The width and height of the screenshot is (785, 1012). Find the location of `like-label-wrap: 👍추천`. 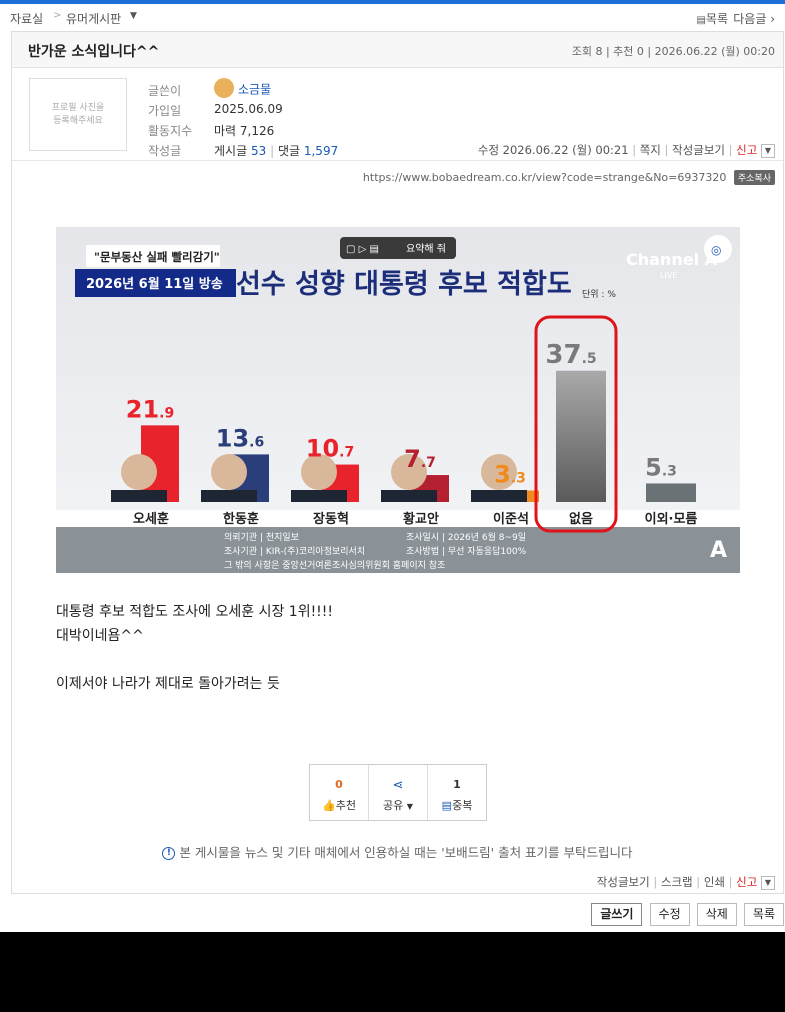

like-label-wrap: 👍추천 is located at coordinates (339, 805).